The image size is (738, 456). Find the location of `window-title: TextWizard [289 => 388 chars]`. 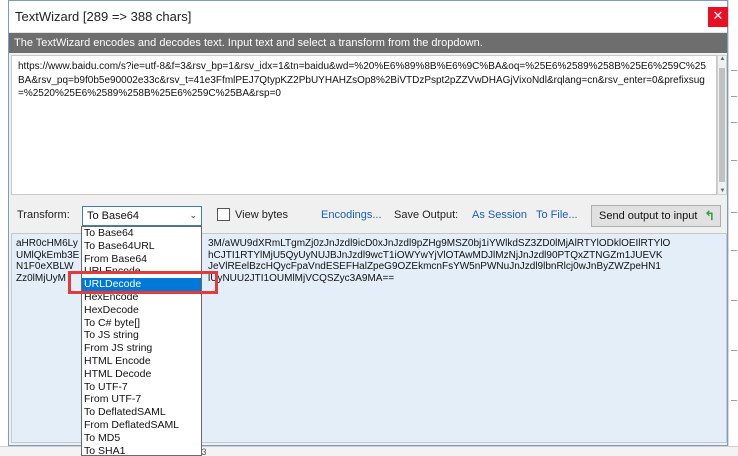

window-title: TextWizard [289 => 388 chars] is located at coordinates (103, 16).